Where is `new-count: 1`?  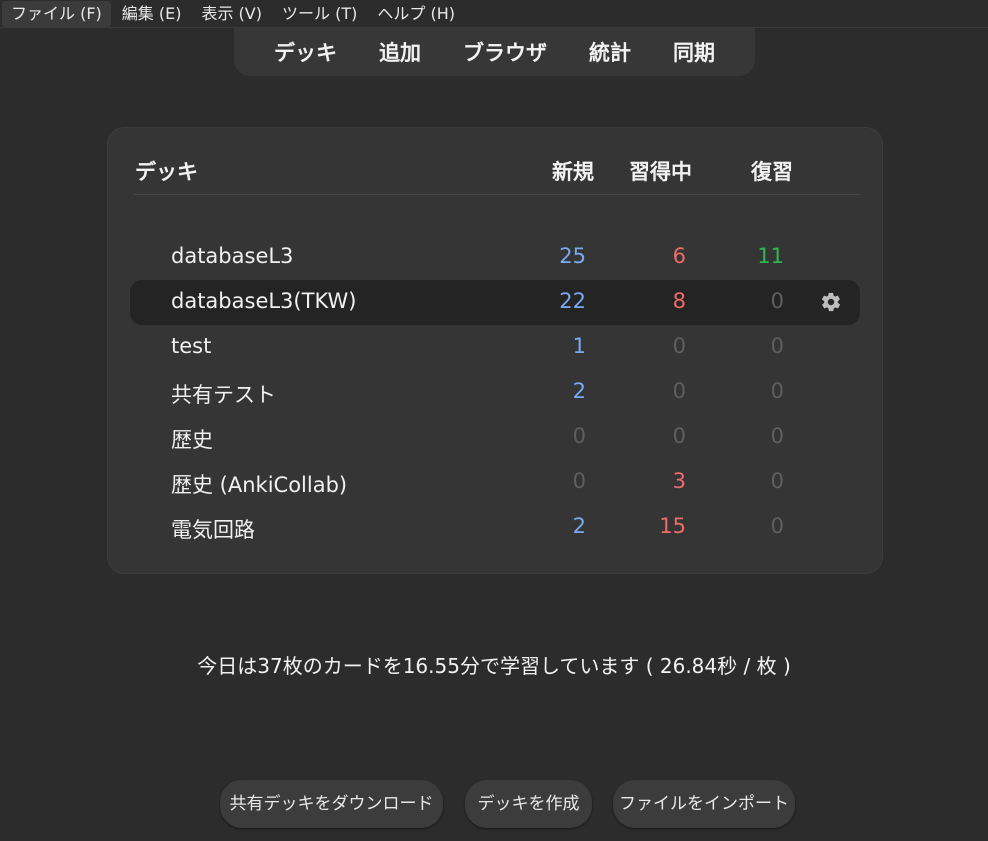 new-count: 1 is located at coordinates (579, 346).